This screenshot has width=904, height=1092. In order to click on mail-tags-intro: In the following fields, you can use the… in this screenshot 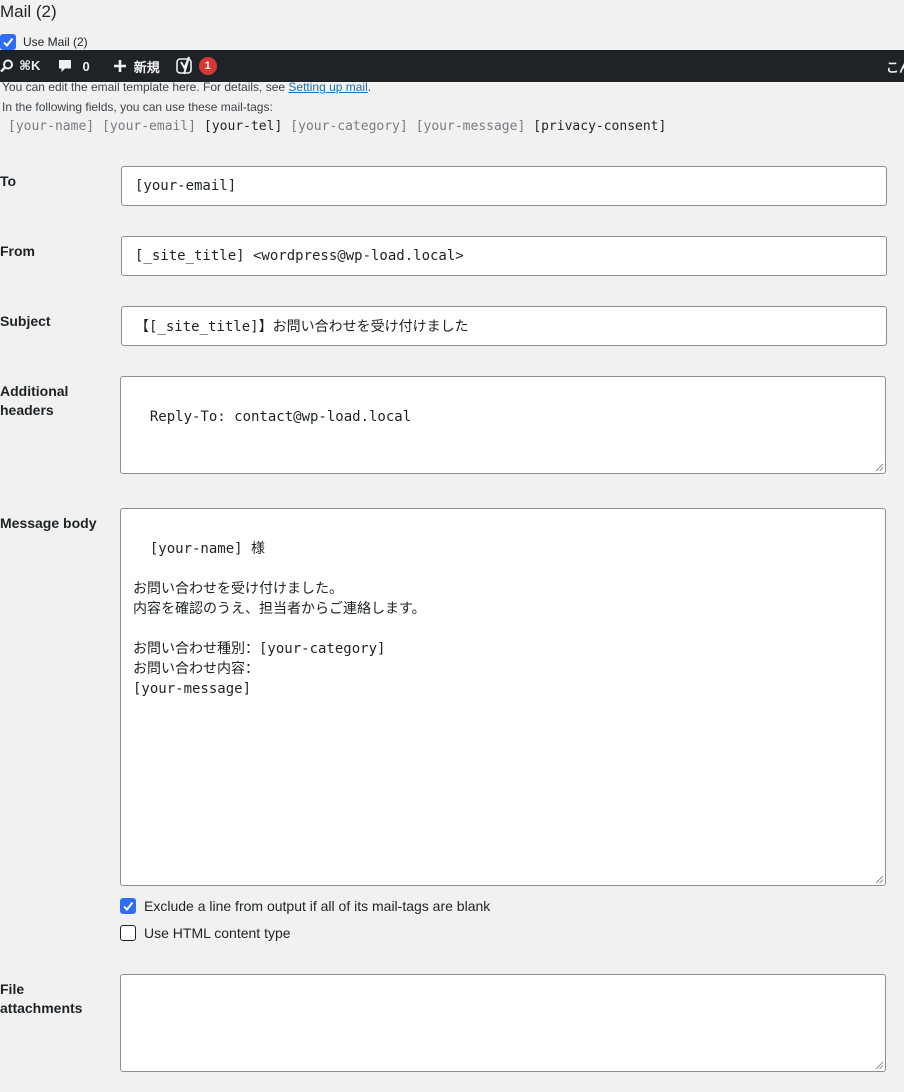, I will do `click(137, 107)`.